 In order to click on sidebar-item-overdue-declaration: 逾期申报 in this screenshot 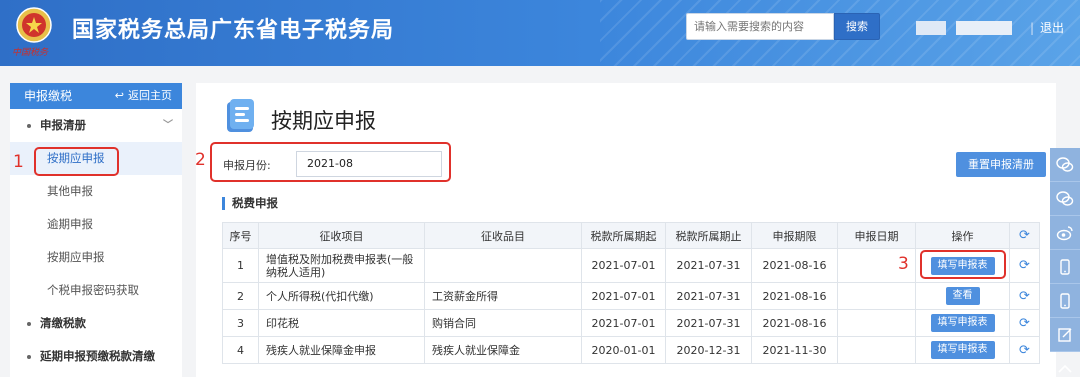, I will do `click(96, 224)`.